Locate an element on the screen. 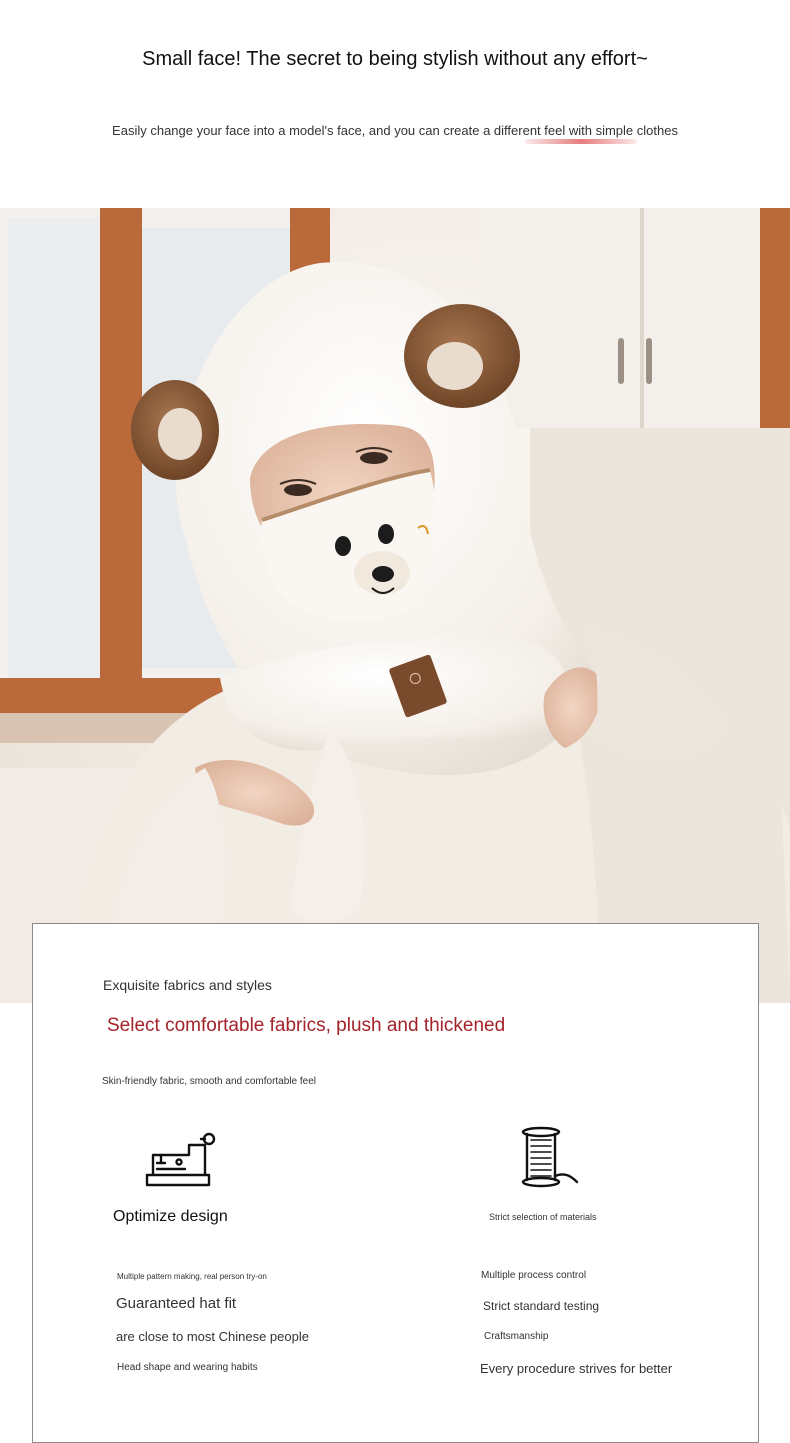 Image resolution: width=790 pixels, height=1443 pixels. feature-note: Head shape and wearing habits is located at coordinates (187, 1367).